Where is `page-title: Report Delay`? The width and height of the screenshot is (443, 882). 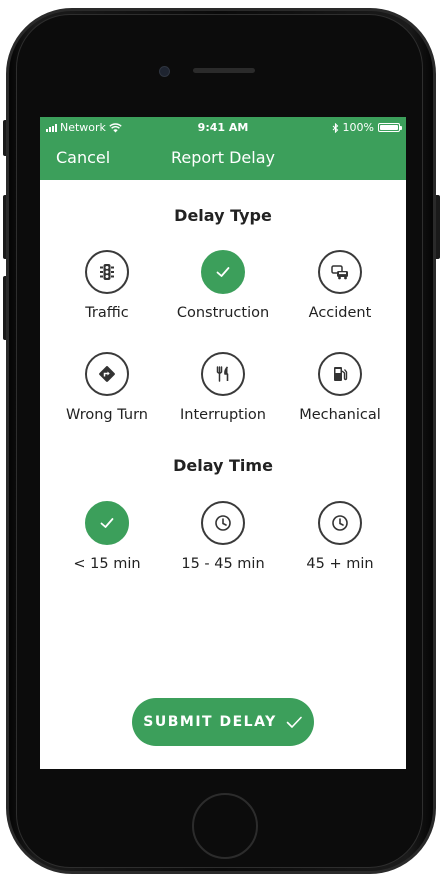
page-title: Report Delay is located at coordinates (222, 157).